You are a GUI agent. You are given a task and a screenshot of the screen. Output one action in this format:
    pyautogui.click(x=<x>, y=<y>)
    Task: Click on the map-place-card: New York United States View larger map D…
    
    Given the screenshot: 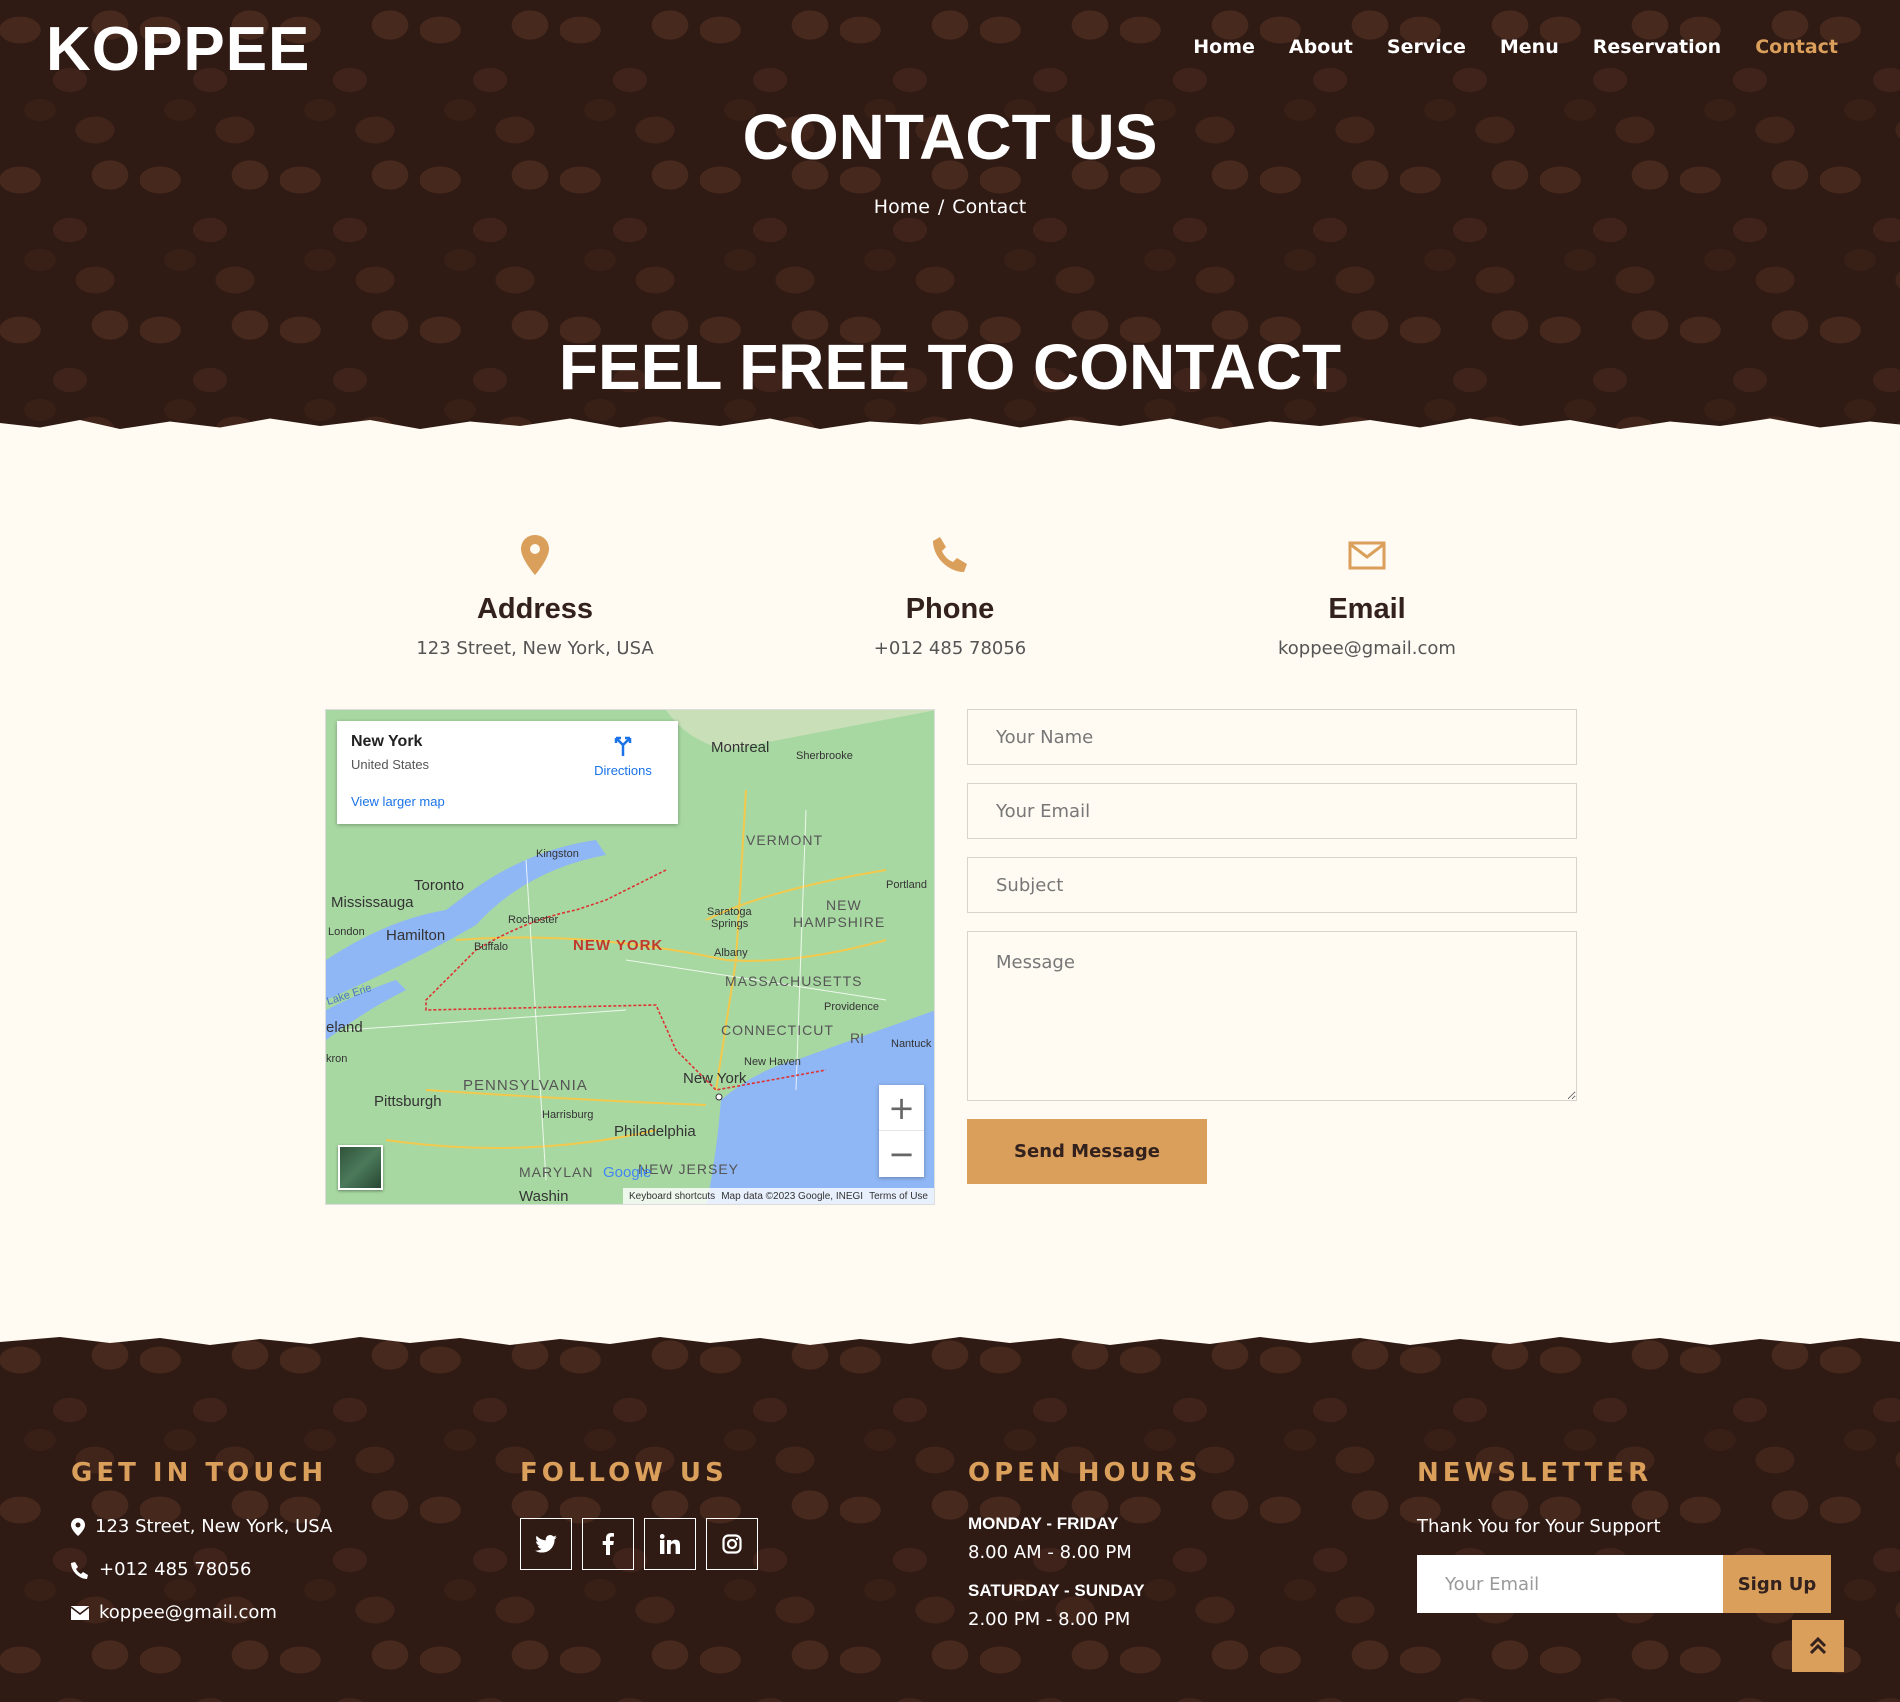 What is the action you would take?
    pyautogui.click(x=507, y=772)
    